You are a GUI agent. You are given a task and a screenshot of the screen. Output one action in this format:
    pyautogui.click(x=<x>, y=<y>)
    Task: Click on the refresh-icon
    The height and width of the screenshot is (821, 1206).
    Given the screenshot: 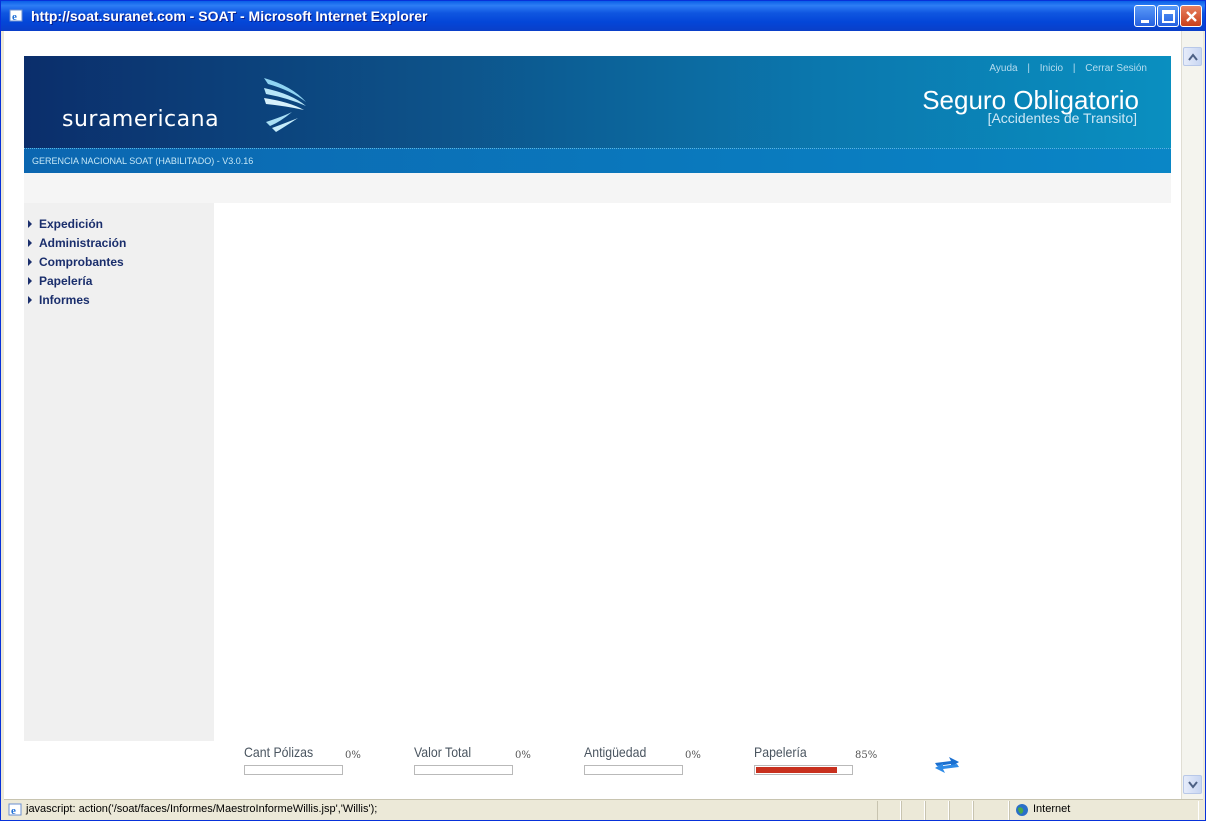 What is the action you would take?
    pyautogui.click(x=947, y=765)
    